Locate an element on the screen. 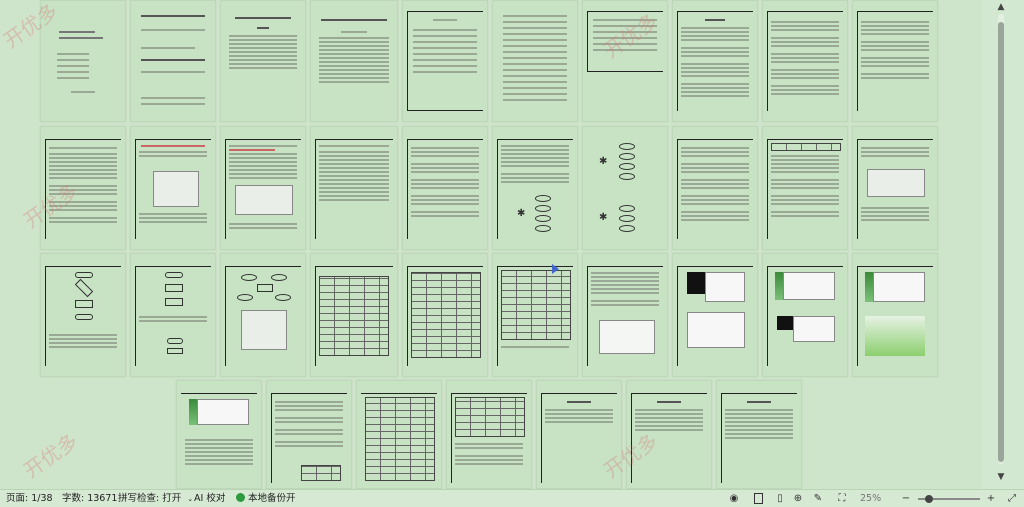 The image size is (1024, 507). eye-icon: ◉ is located at coordinates (734, 499).